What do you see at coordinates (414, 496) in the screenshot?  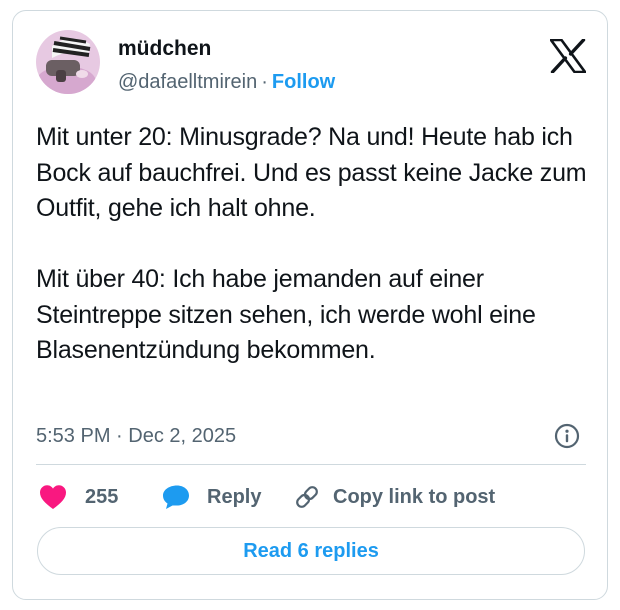 I see `copy-link-label: Copy link to post` at bounding box center [414, 496].